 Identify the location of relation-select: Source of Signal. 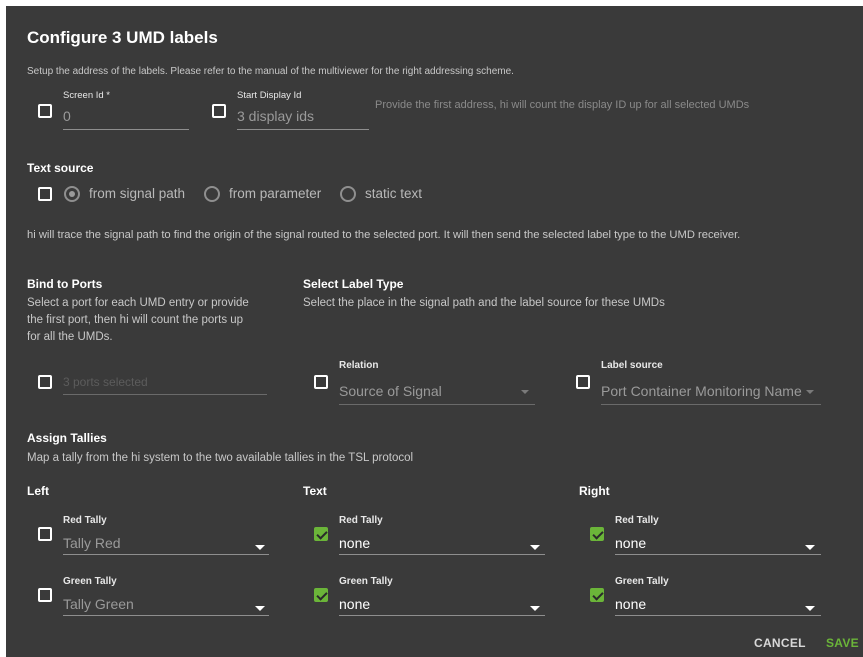
(390, 391).